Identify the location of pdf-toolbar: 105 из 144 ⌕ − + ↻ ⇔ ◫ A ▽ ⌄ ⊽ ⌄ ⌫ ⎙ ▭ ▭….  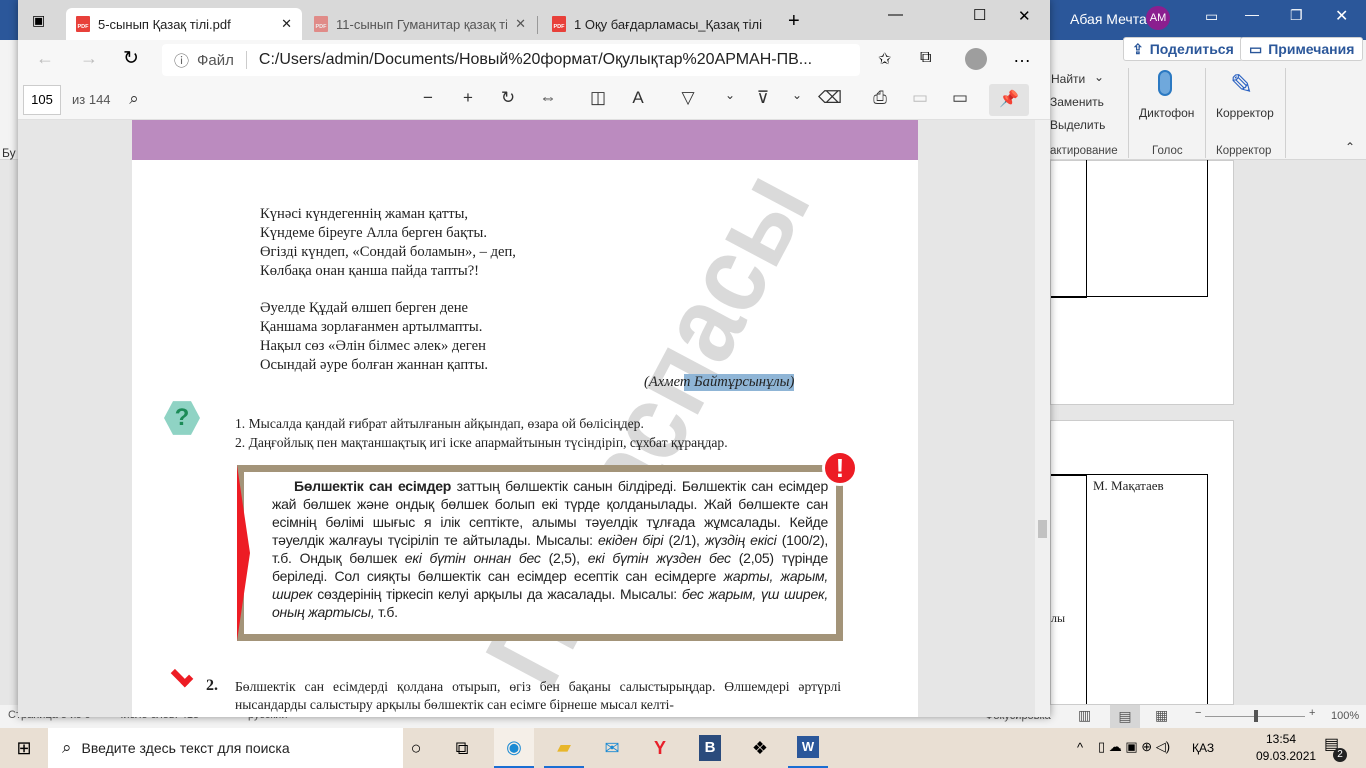
(534, 100).